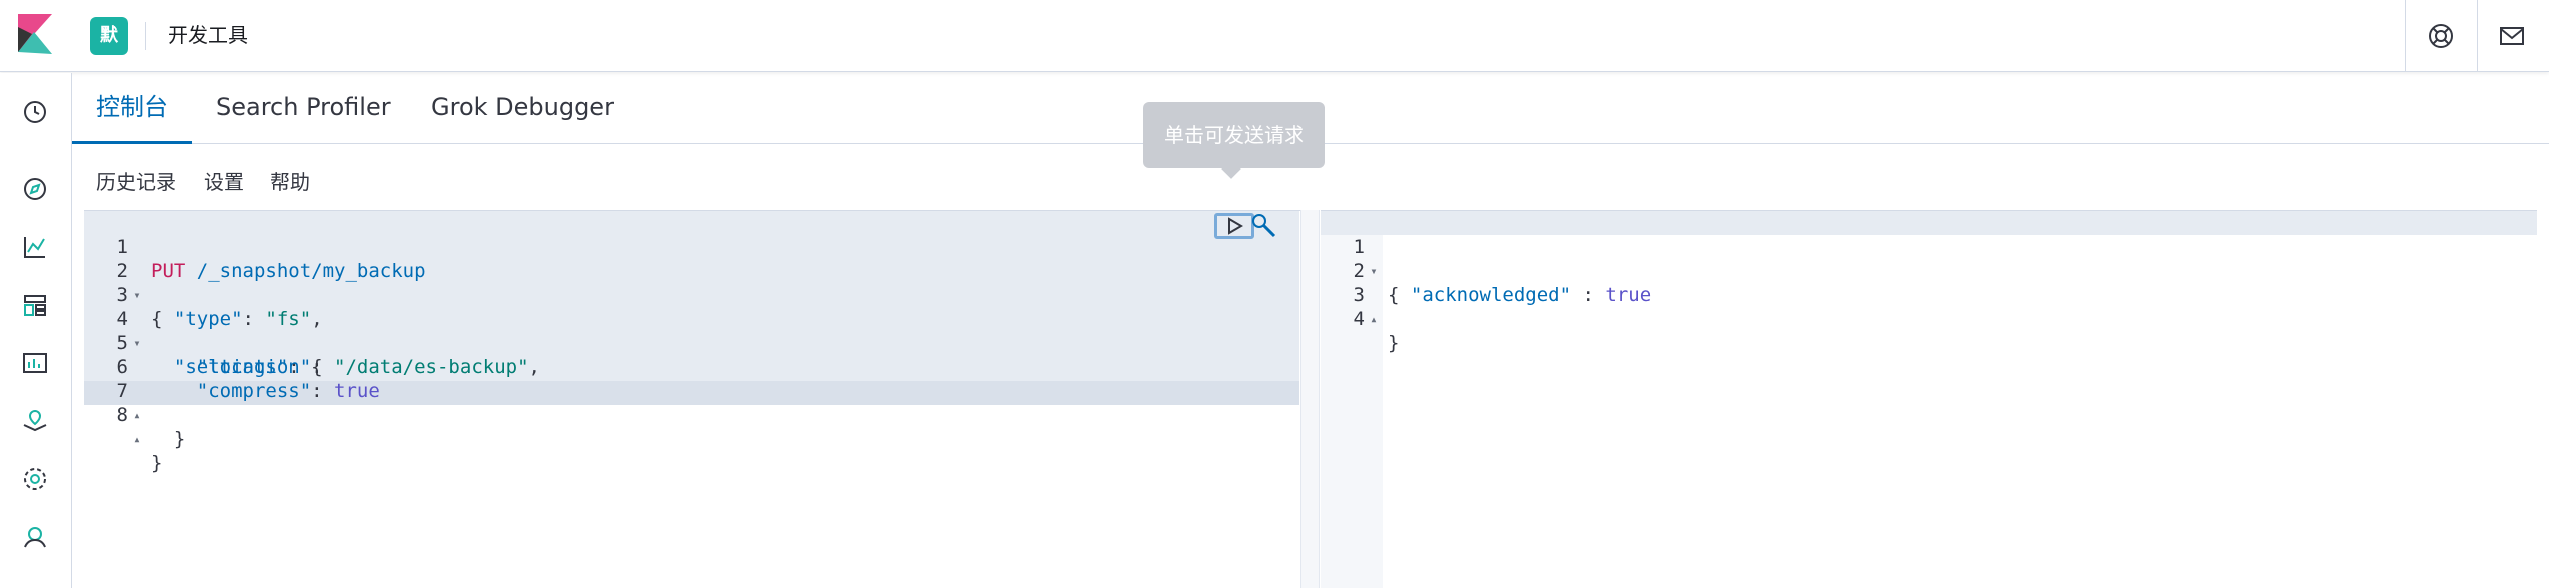 The image size is (2549, 588). I want to click on code-line: 4, so click(1929, 306).